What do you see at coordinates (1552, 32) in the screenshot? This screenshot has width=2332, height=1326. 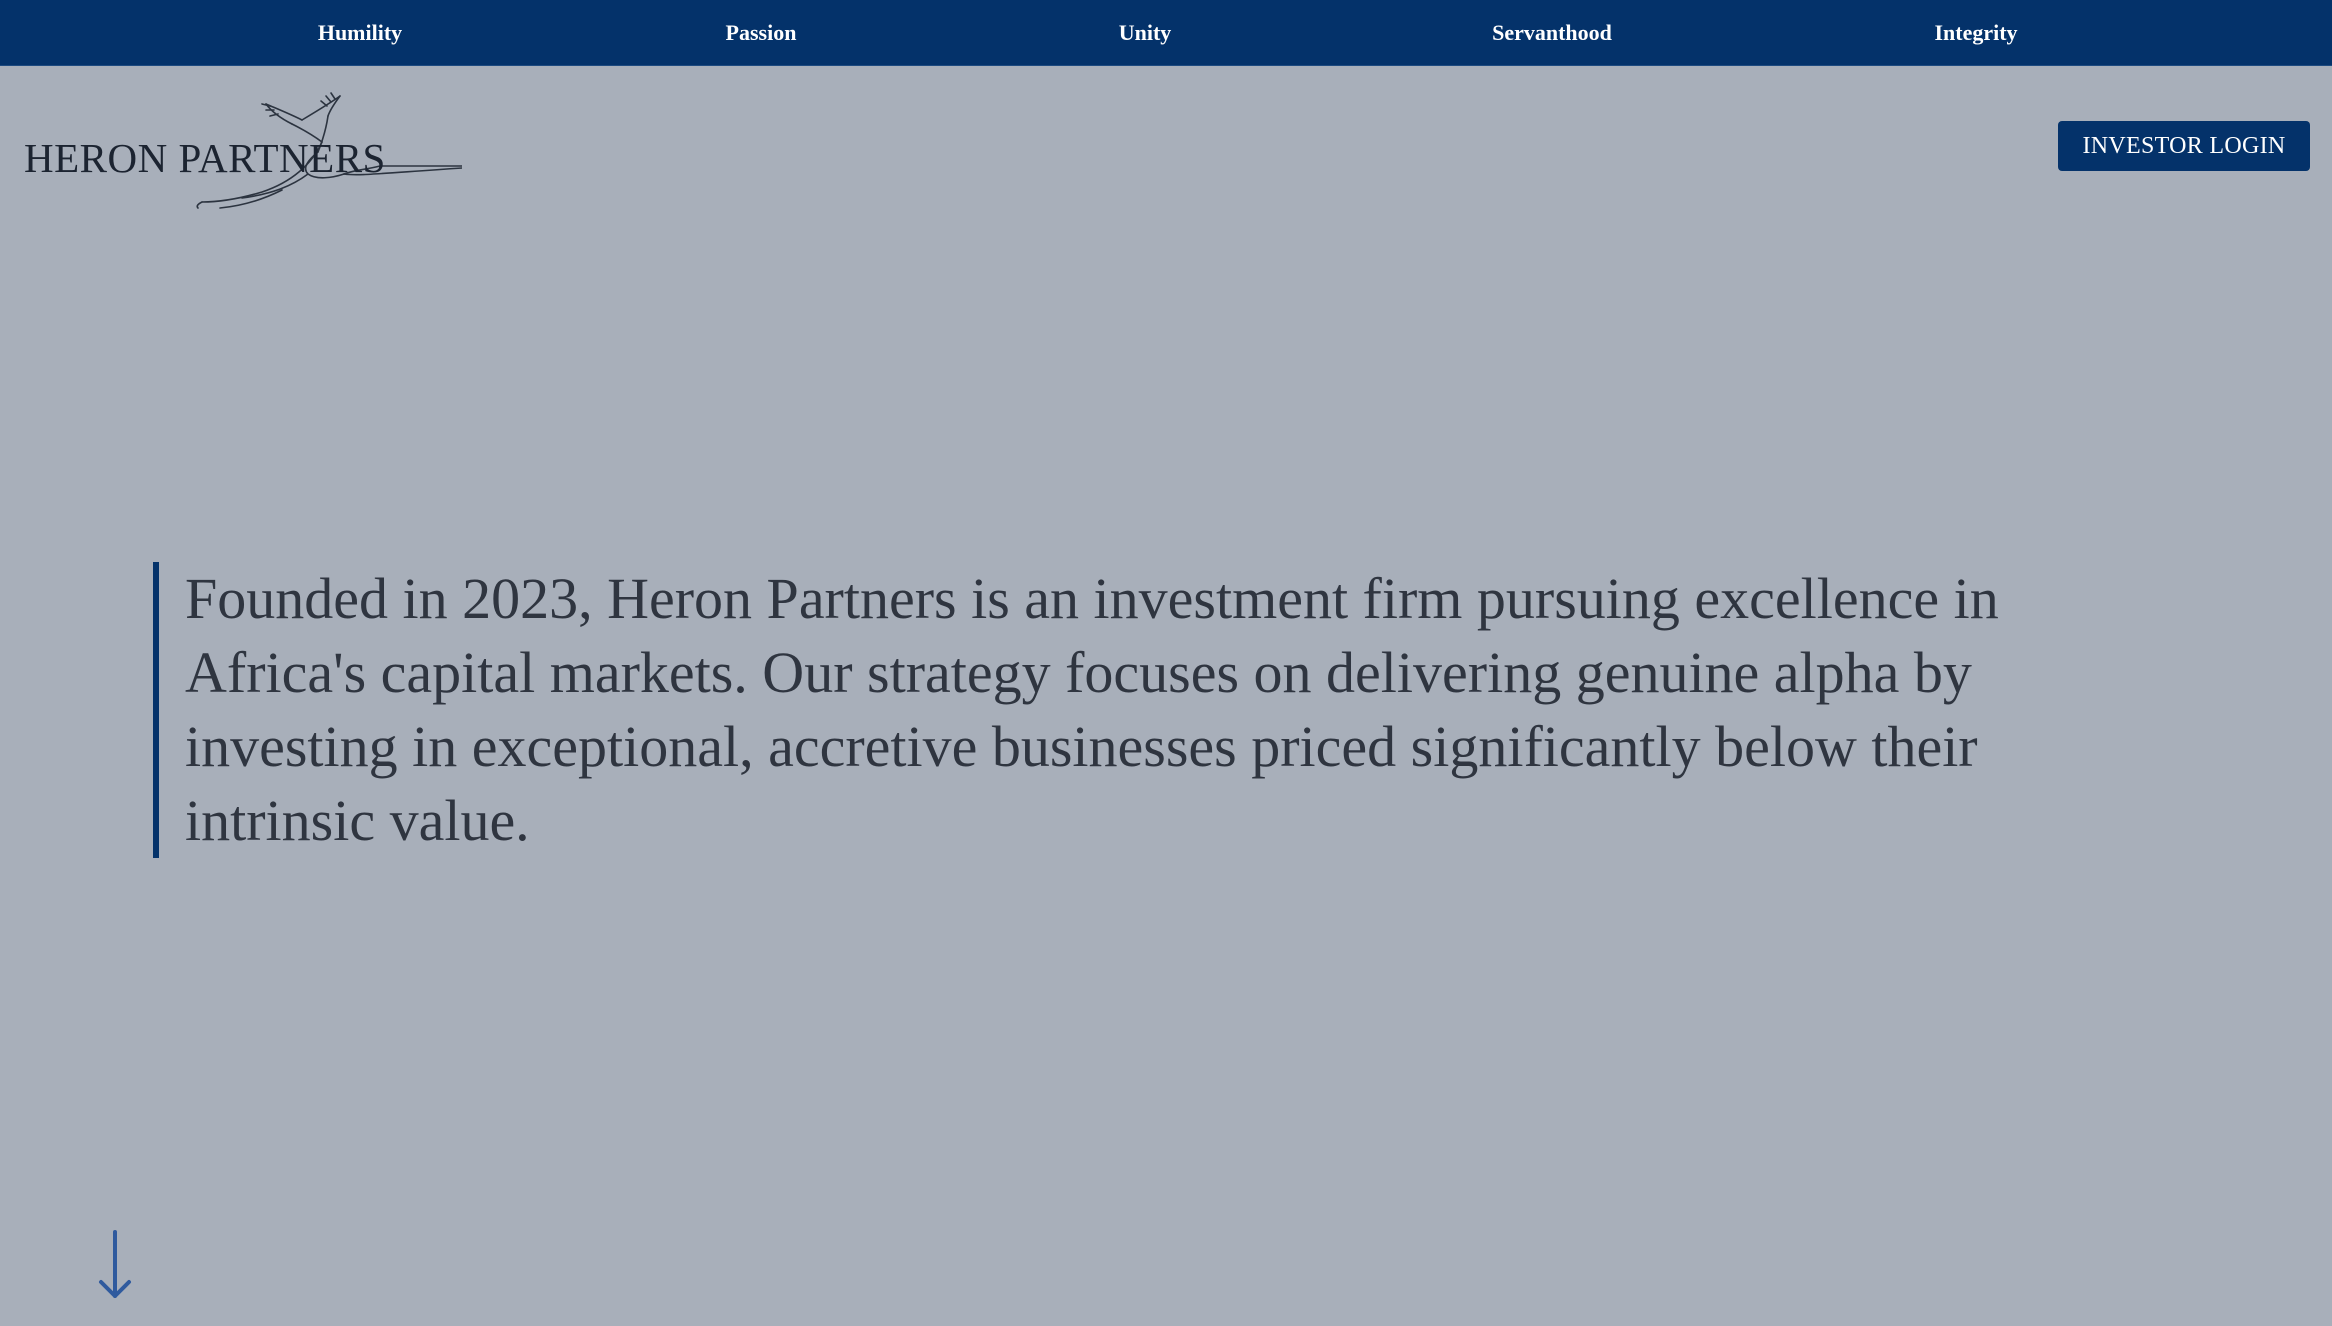 I see `nav-item-servanthood: Servanthood` at bounding box center [1552, 32].